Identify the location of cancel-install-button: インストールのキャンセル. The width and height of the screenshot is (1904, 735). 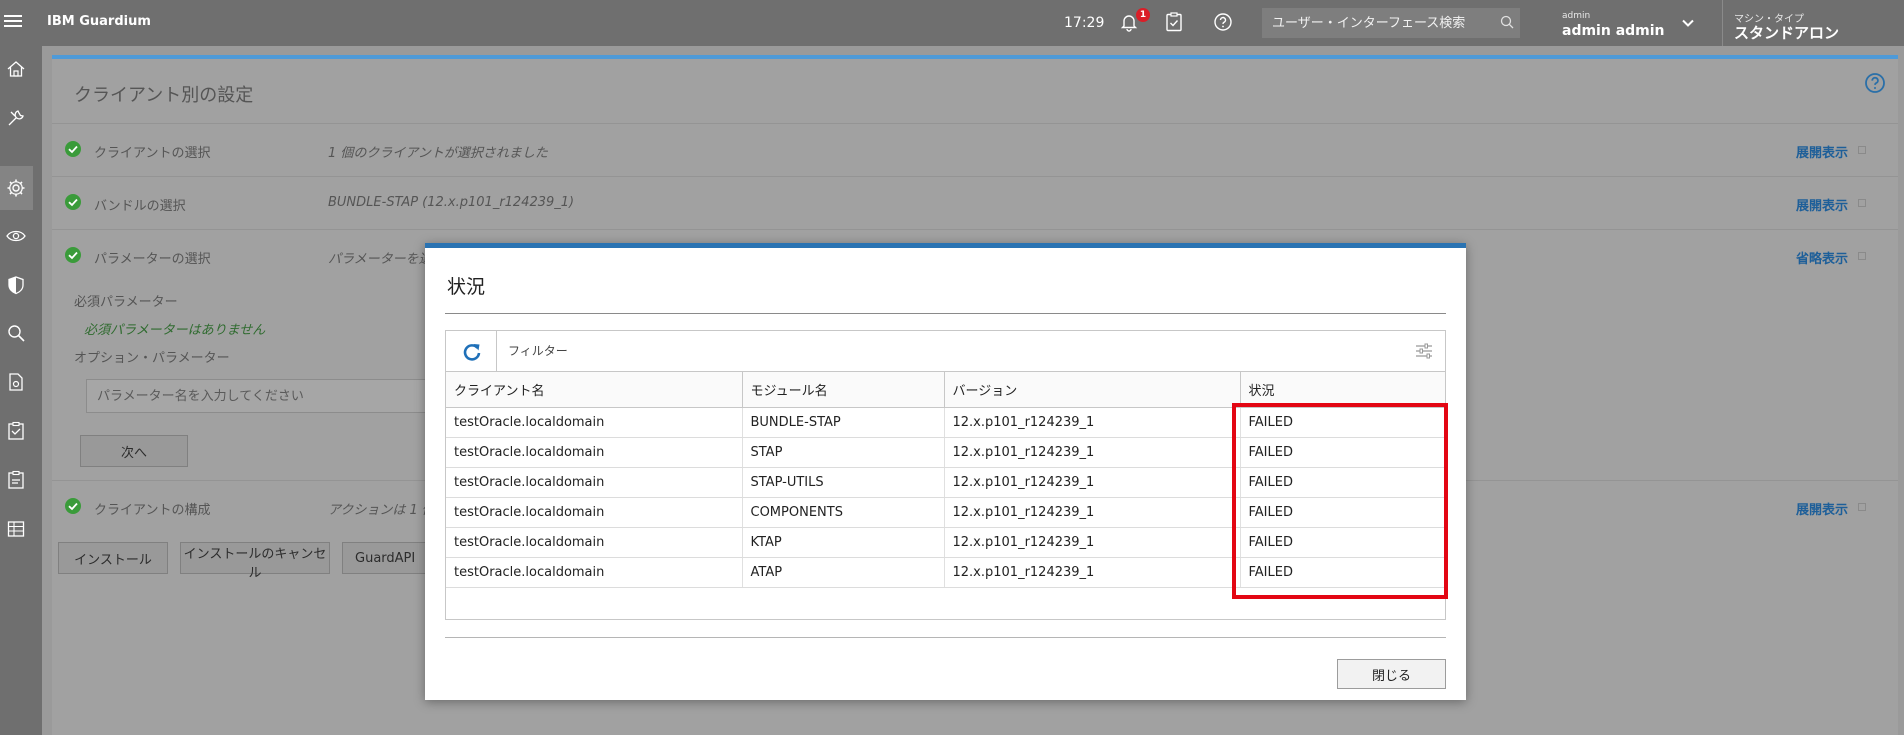
(255, 561).